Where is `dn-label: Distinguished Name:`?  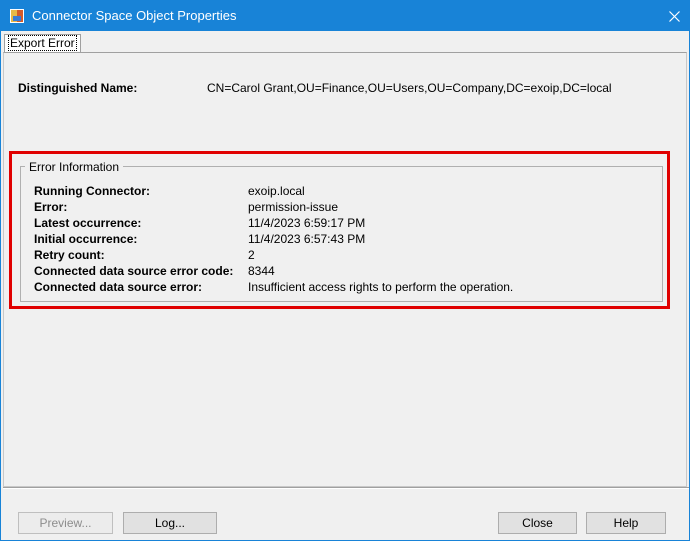 dn-label: Distinguished Name: is located at coordinates (78, 88).